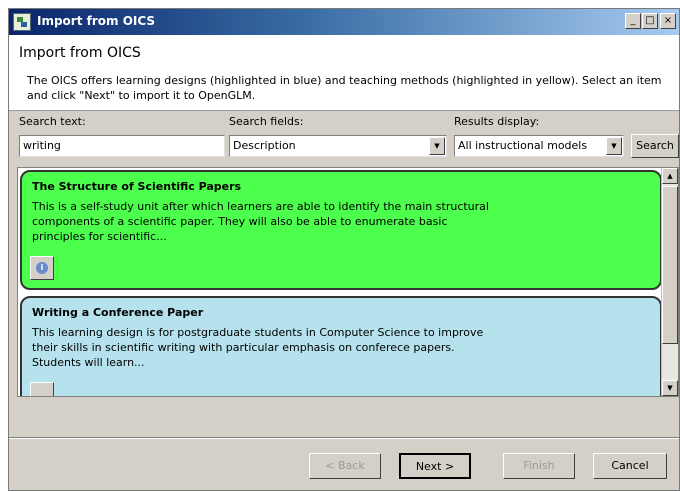 The image size is (680, 491). Describe the element at coordinates (264, 145) in the screenshot. I see `search-fields-value: Description` at that location.